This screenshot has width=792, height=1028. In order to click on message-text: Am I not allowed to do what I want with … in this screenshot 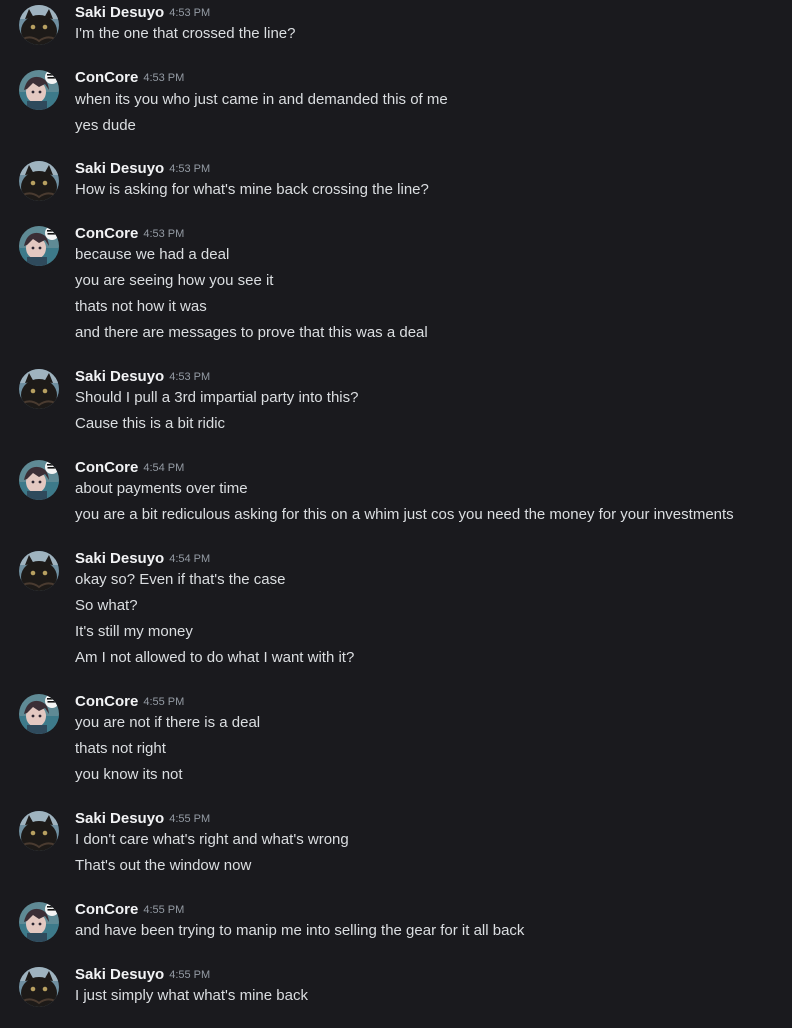, I will do `click(215, 657)`.